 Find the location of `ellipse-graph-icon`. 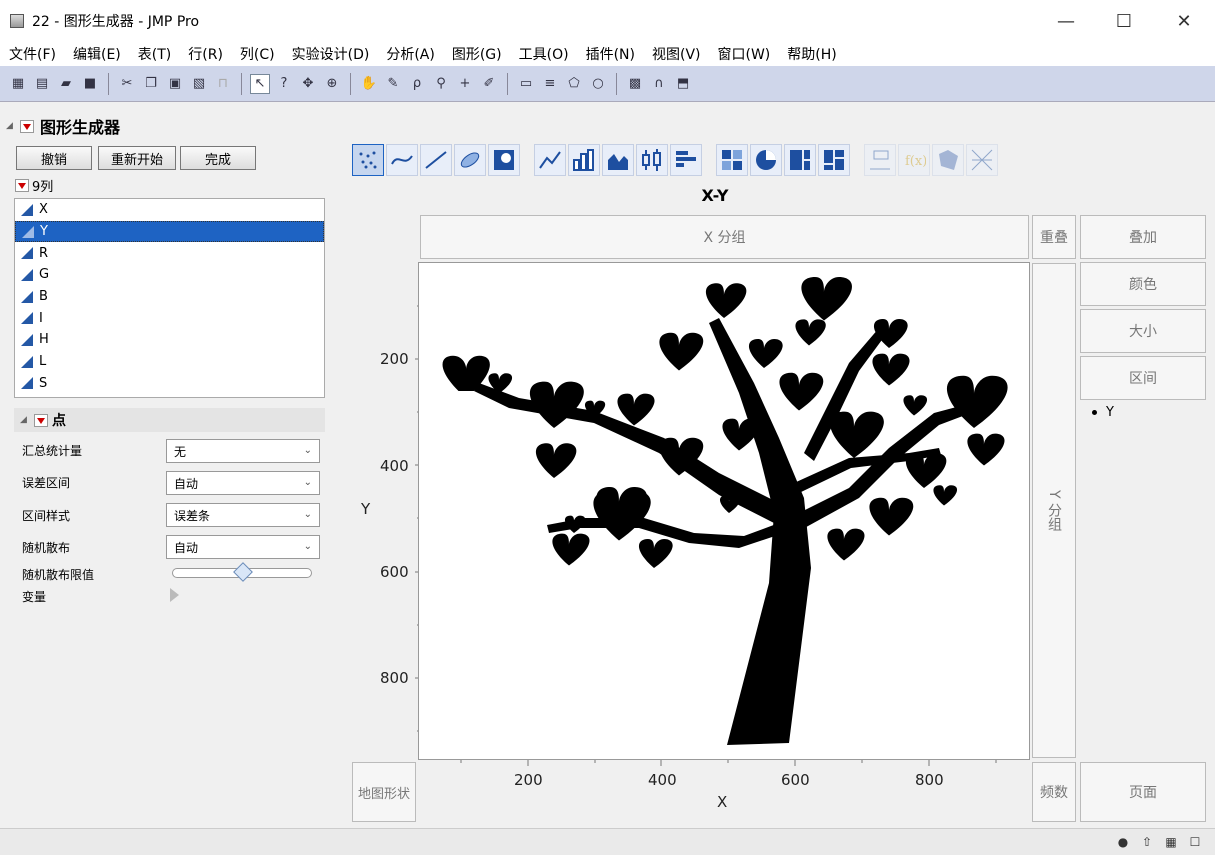

ellipse-graph-icon is located at coordinates (470, 160).